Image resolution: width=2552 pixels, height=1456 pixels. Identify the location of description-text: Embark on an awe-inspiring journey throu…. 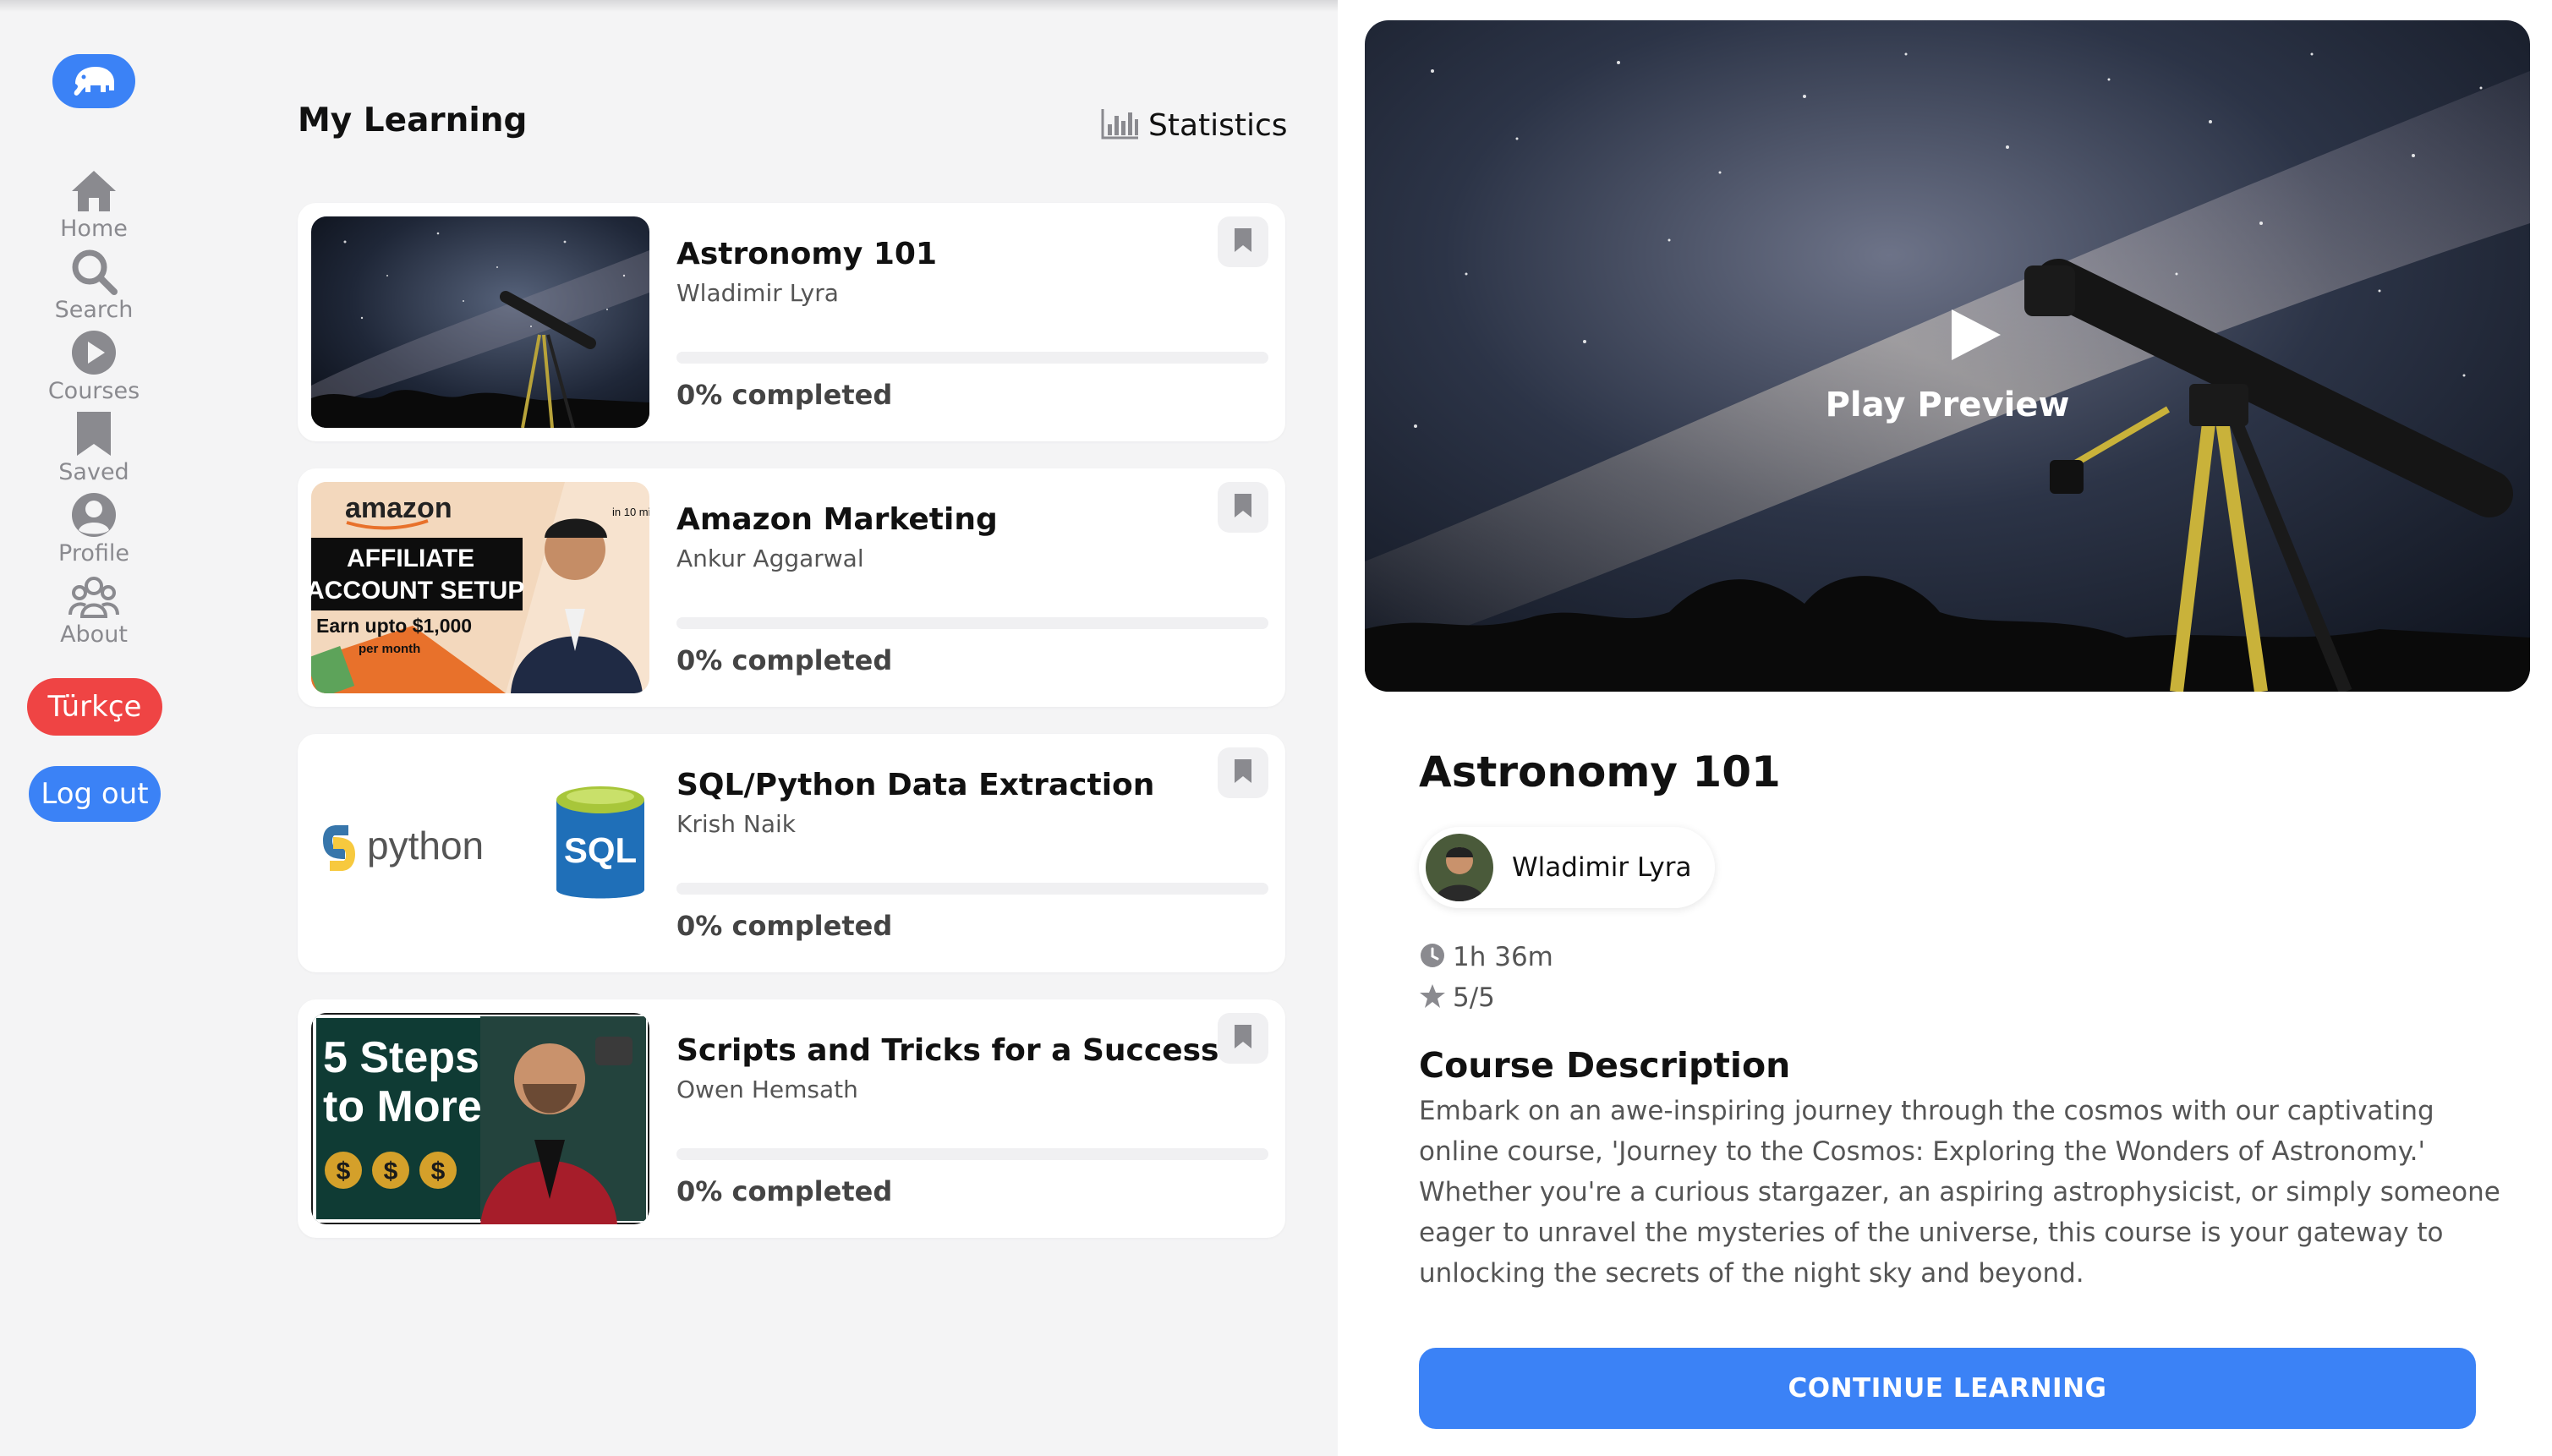
(1959, 1192).